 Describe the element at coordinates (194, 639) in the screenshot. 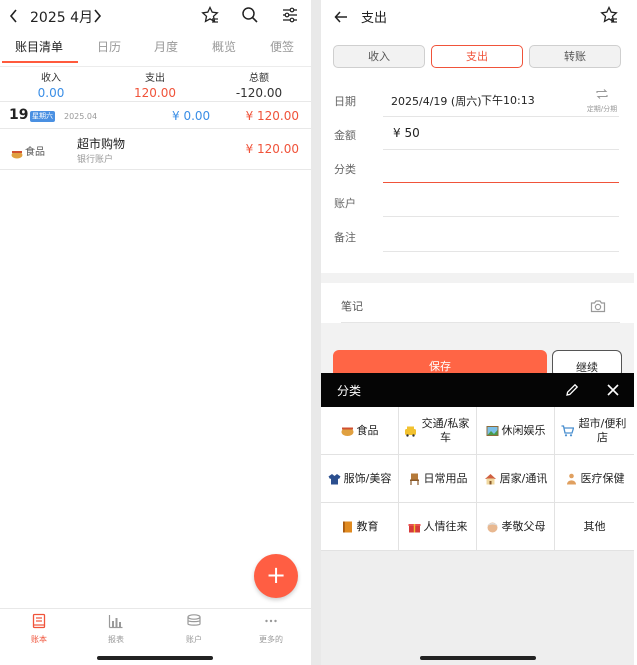

I see `nav-accounts-label: 账户` at that location.